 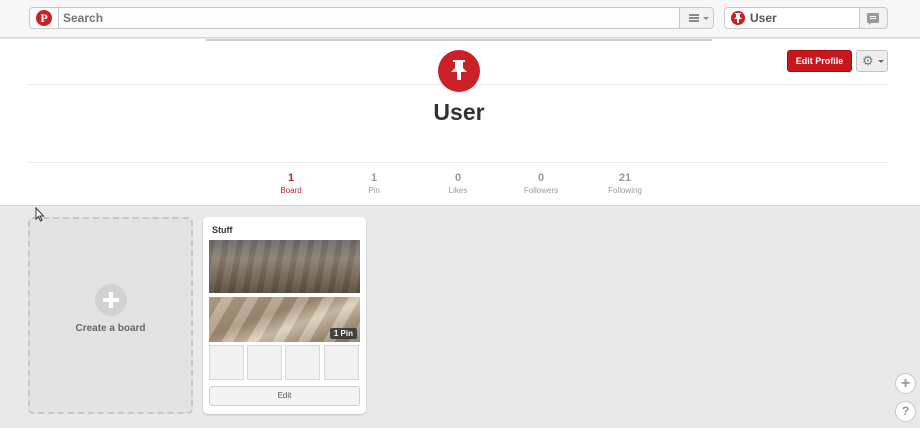 What do you see at coordinates (763, 18) in the screenshot?
I see `user-name-label: User` at bounding box center [763, 18].